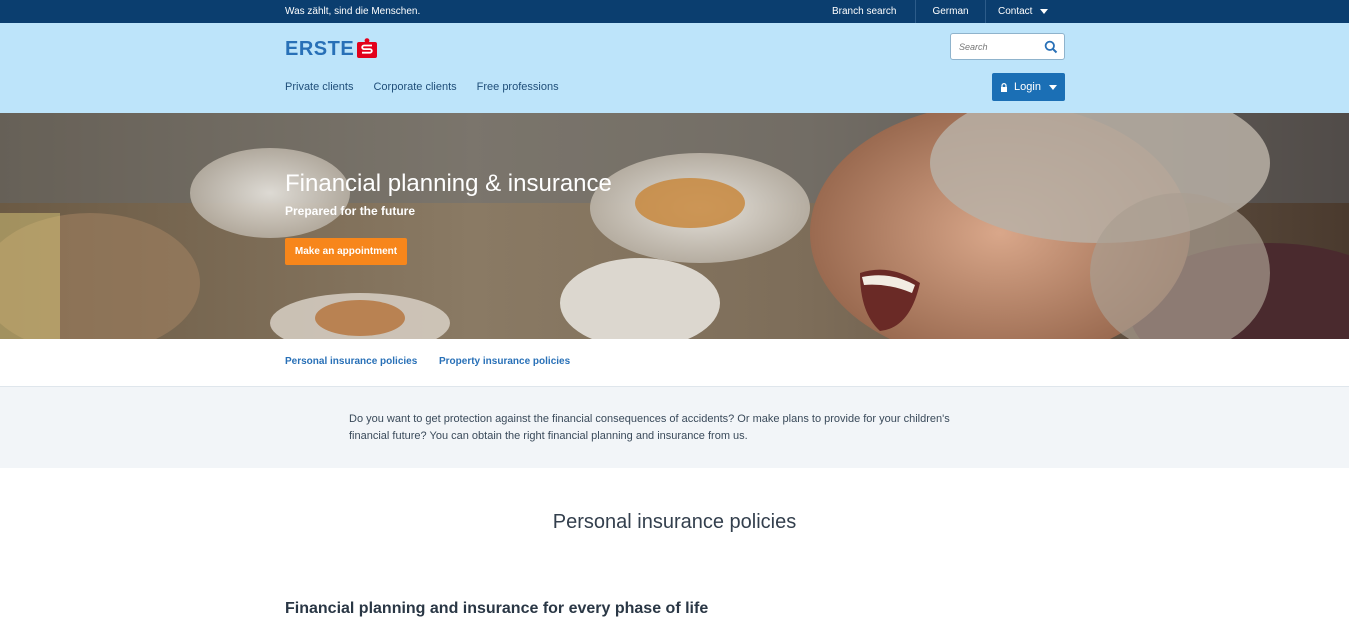 Image resolution: width=1349 pixels, height=632 pixels. Describe the element at coordinates (448, 183) in the screenshot. I see `hero-title: Financial planning & insurance` at that location.